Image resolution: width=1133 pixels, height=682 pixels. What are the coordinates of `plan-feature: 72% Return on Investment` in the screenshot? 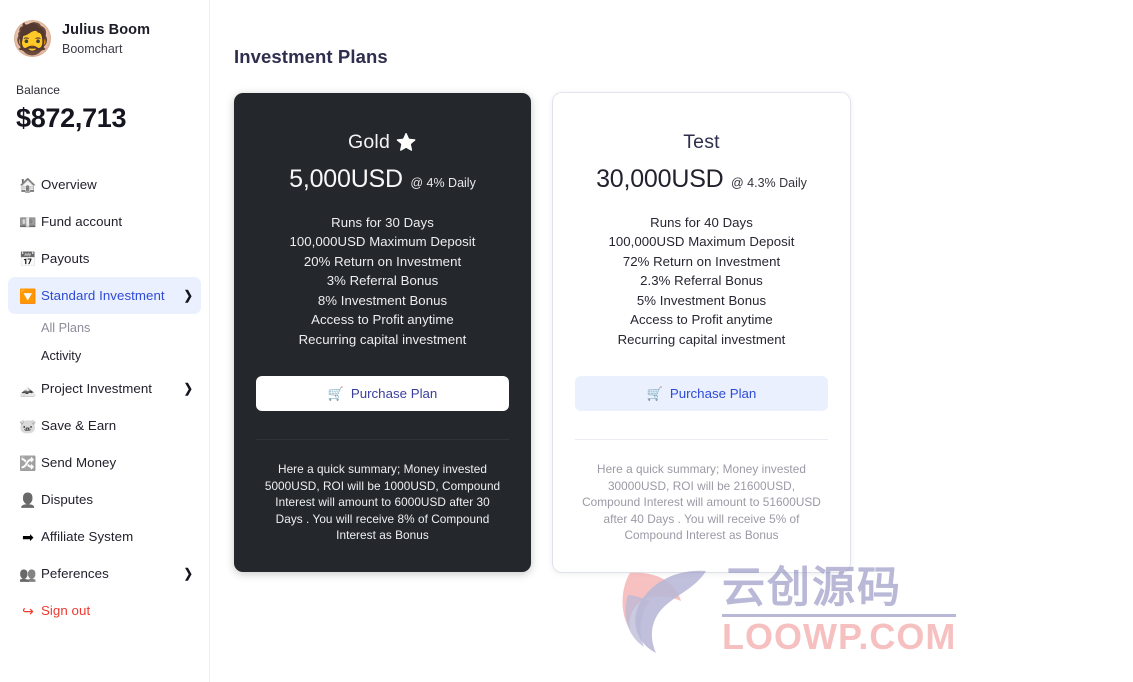 It's located at (701, 261).